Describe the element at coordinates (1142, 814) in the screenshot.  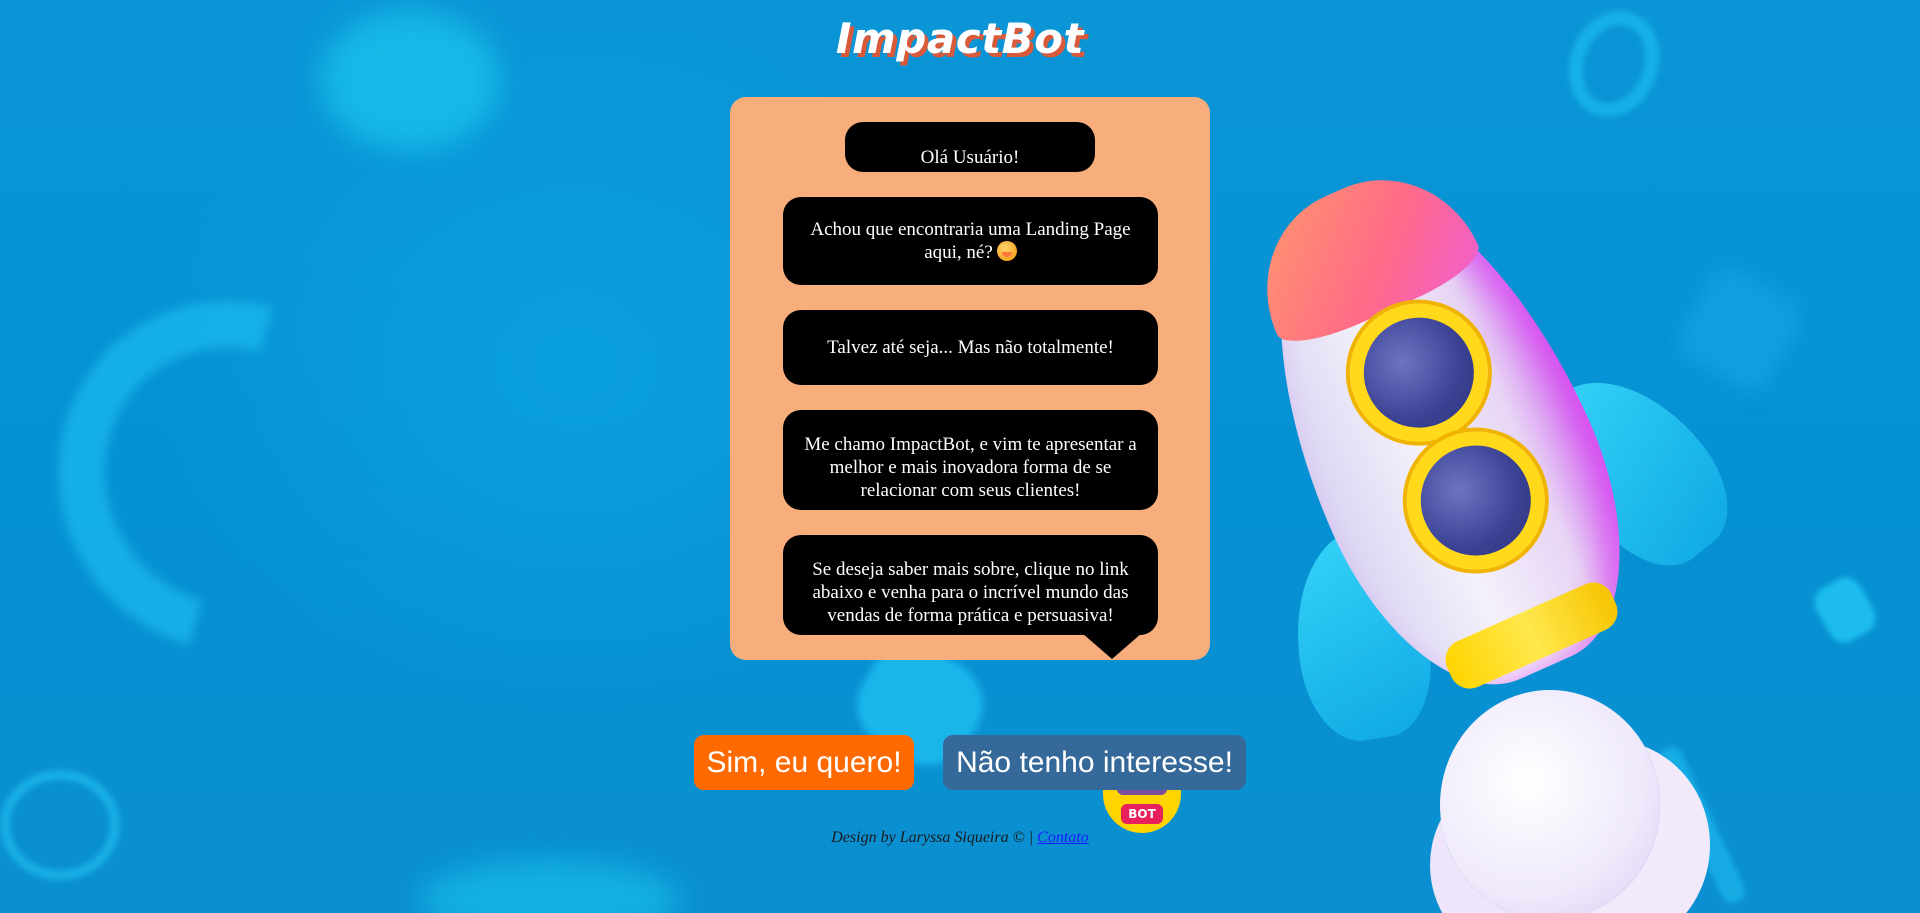
I see `bot-badge: BOT` at that location.